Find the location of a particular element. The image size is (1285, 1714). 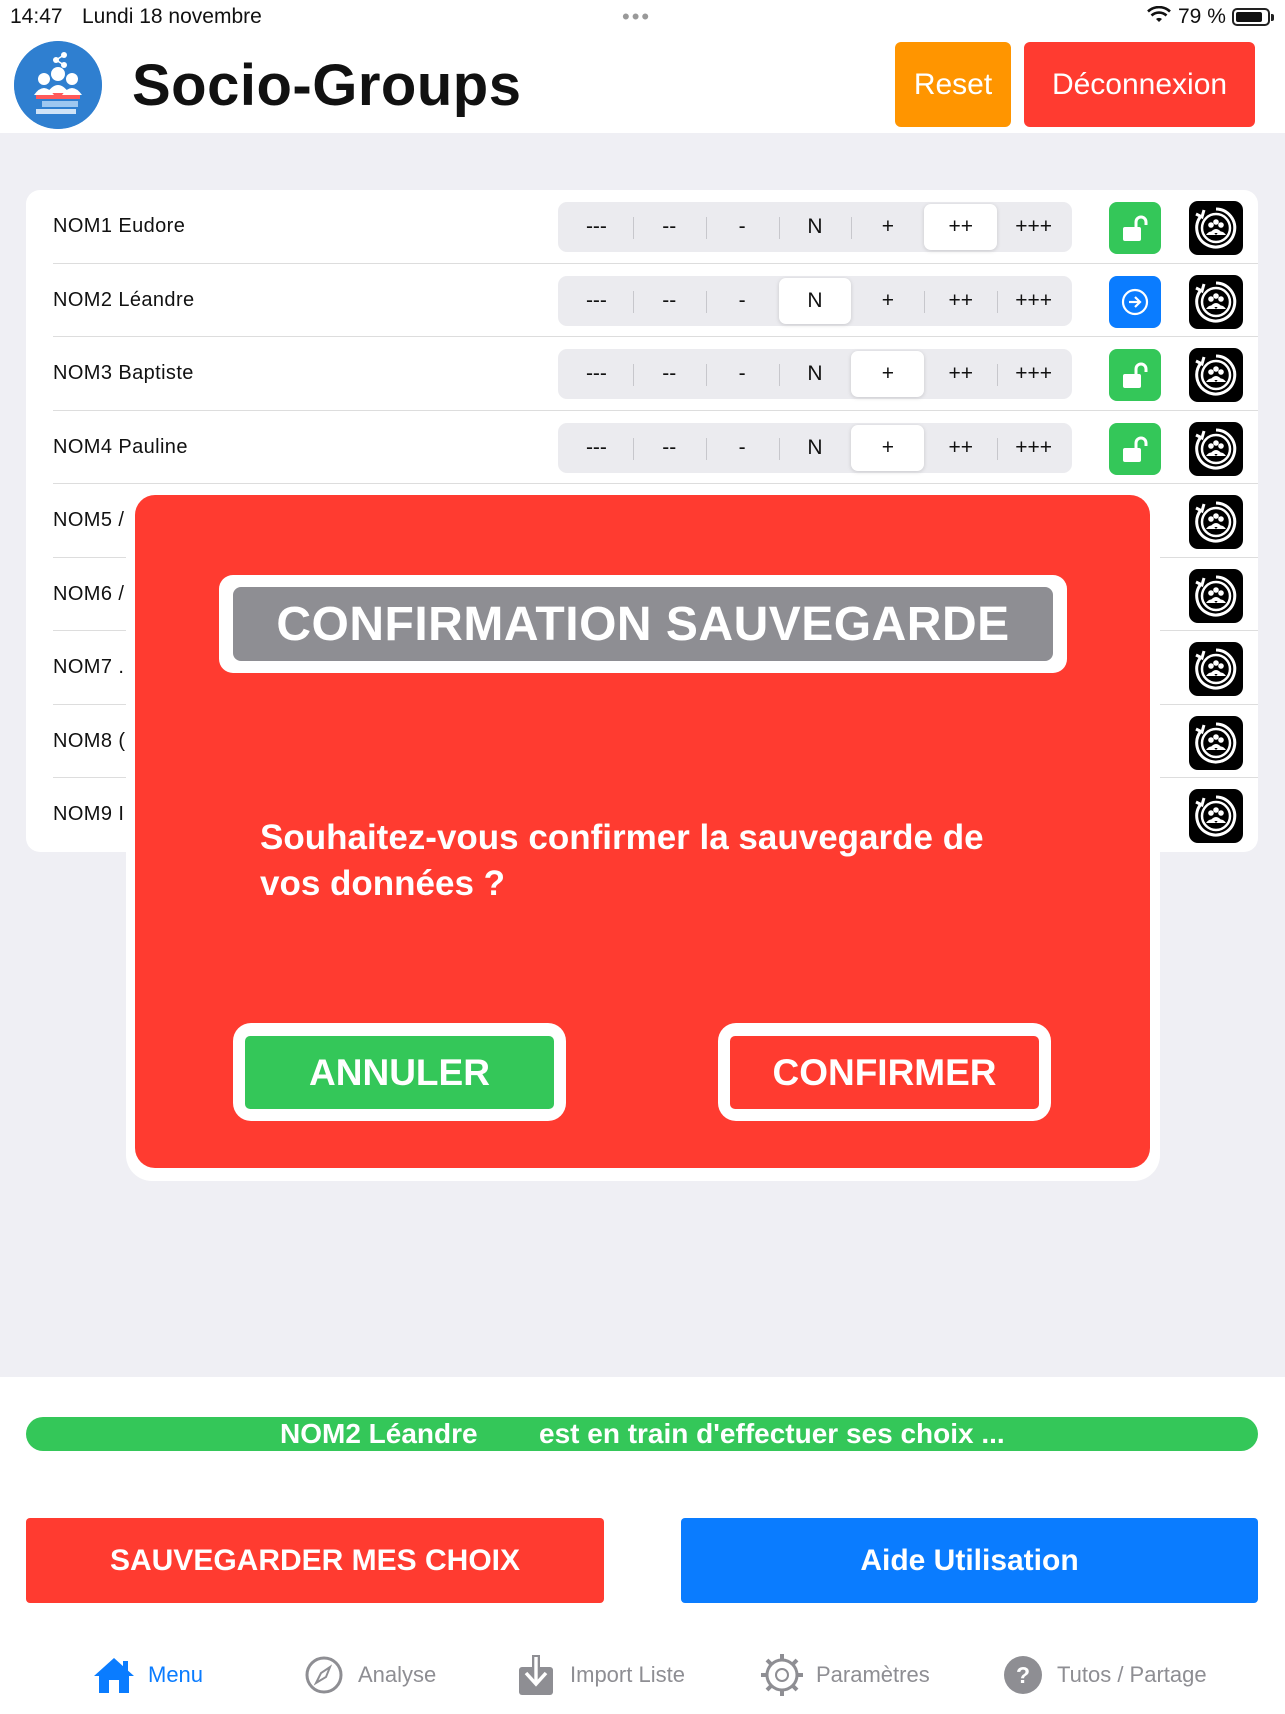

status-date: Lundi 18 novembre is located at coordinates (172, 16).